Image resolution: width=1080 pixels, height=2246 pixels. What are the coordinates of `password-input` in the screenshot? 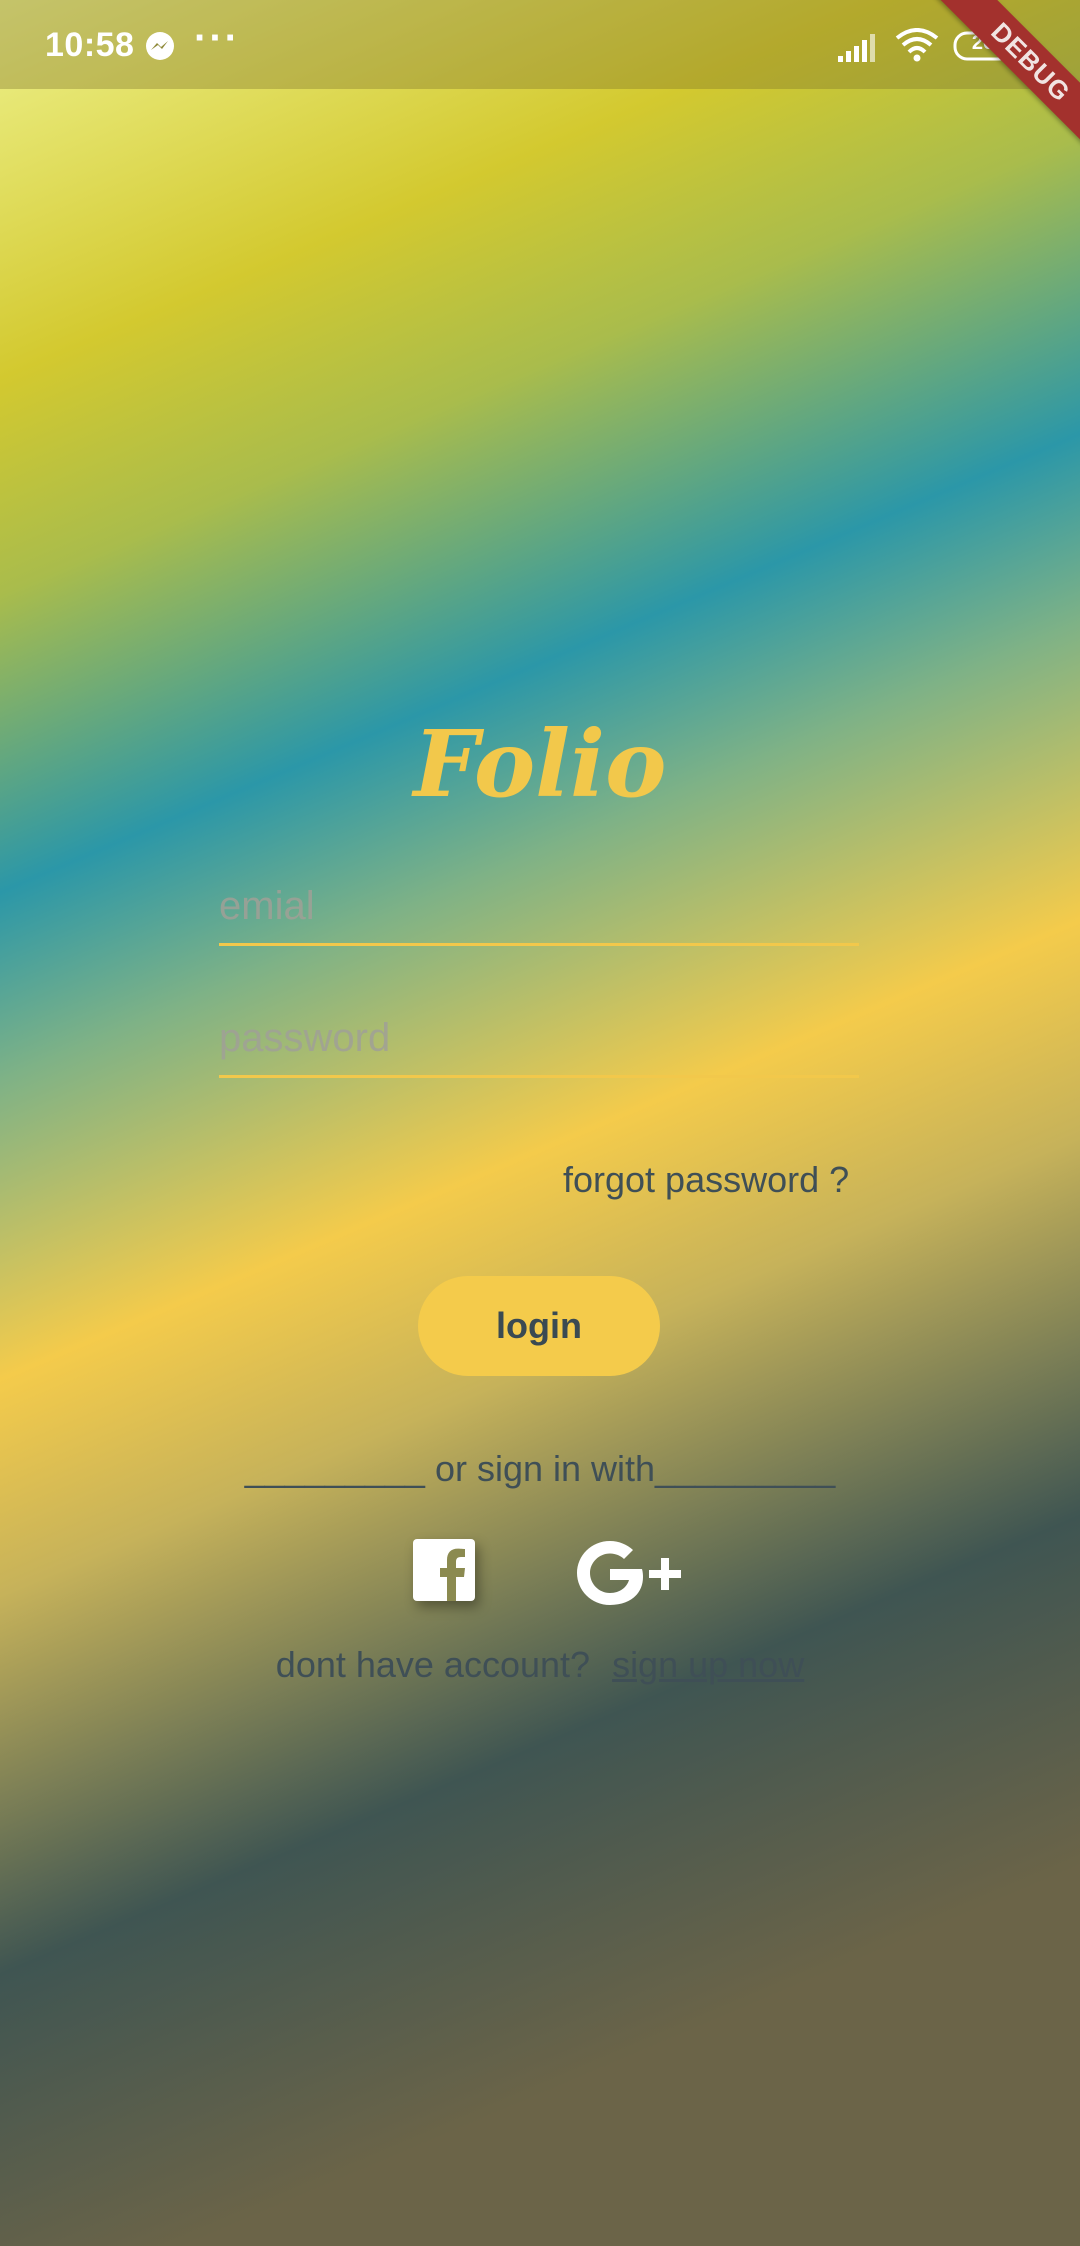 It's located at (539, 1038).